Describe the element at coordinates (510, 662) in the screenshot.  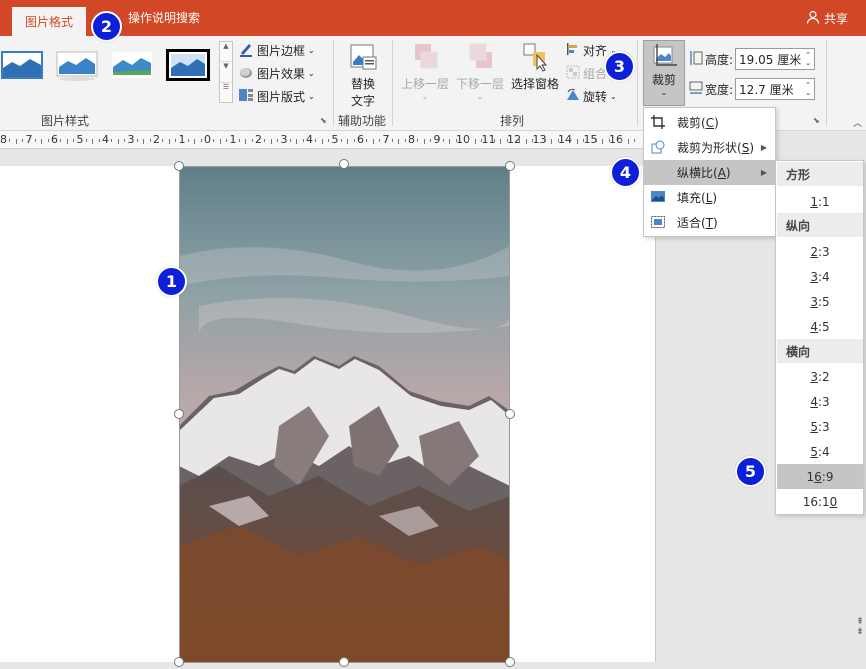
I see `resize-handle-bottom-right` at that location.